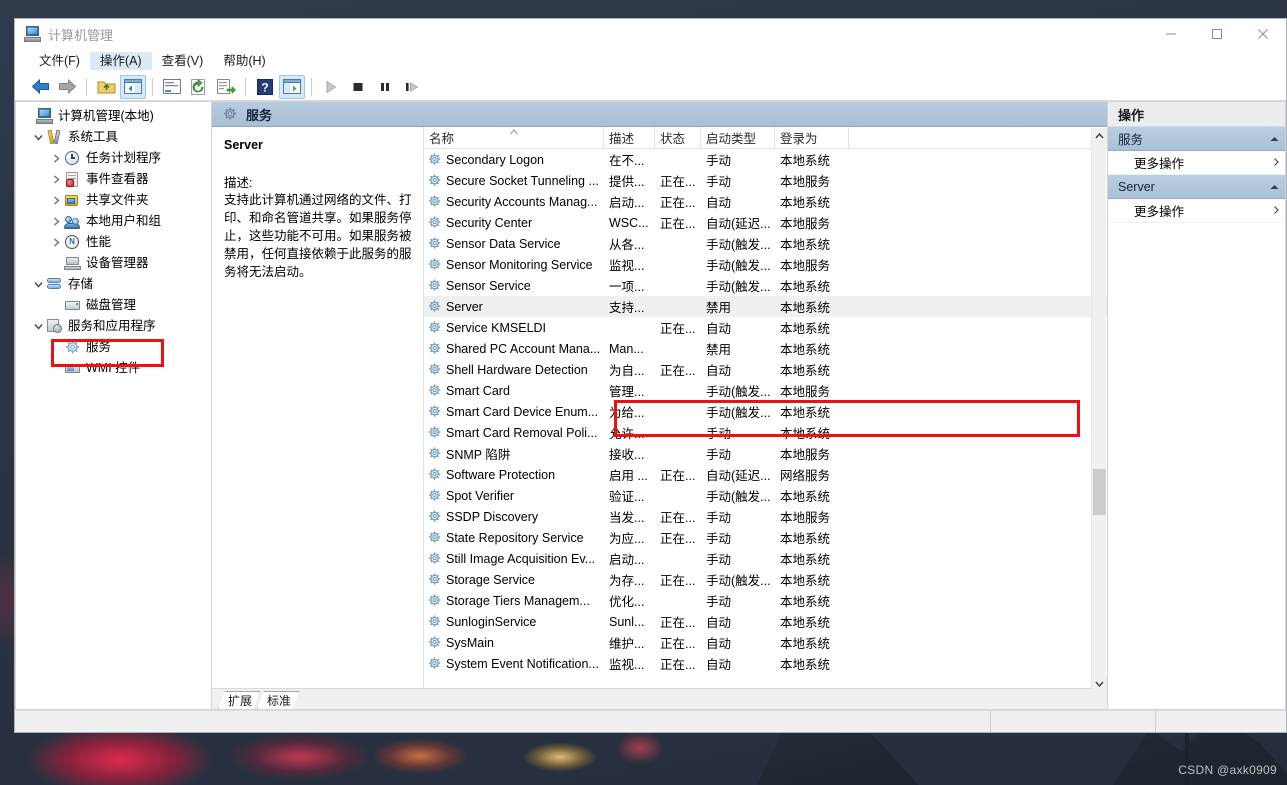 Image resolution: width=1287 pixels, height=785 pixels. I want to click on table-row: Smart Card Removal Poli... 允许... 手动 本地系统, so click(765, 432).